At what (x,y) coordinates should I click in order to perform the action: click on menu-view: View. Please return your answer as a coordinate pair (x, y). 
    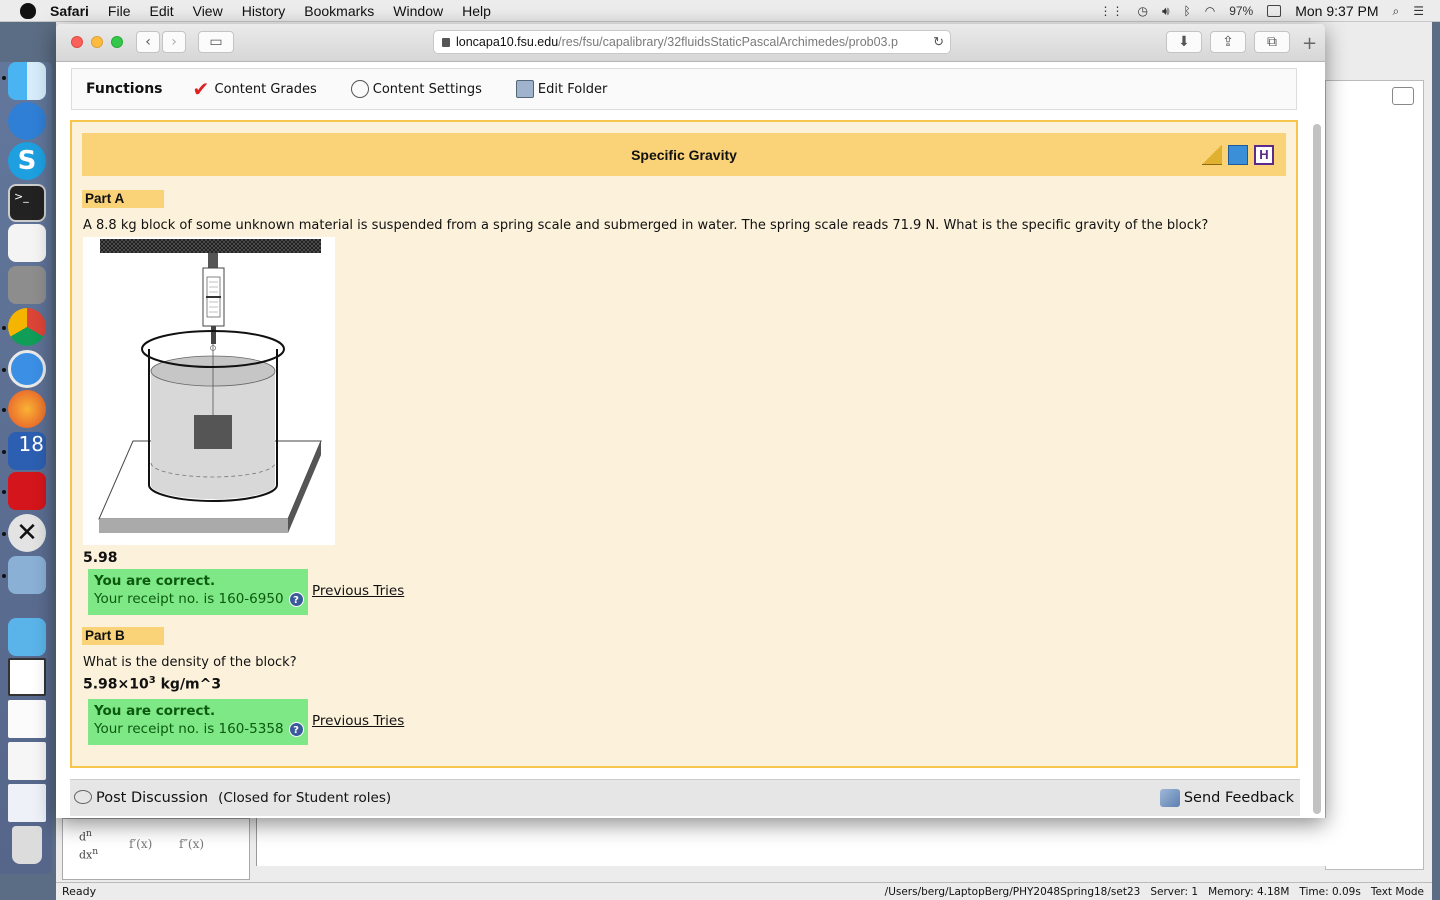
    Looking at the image, I should click on (208, 11).